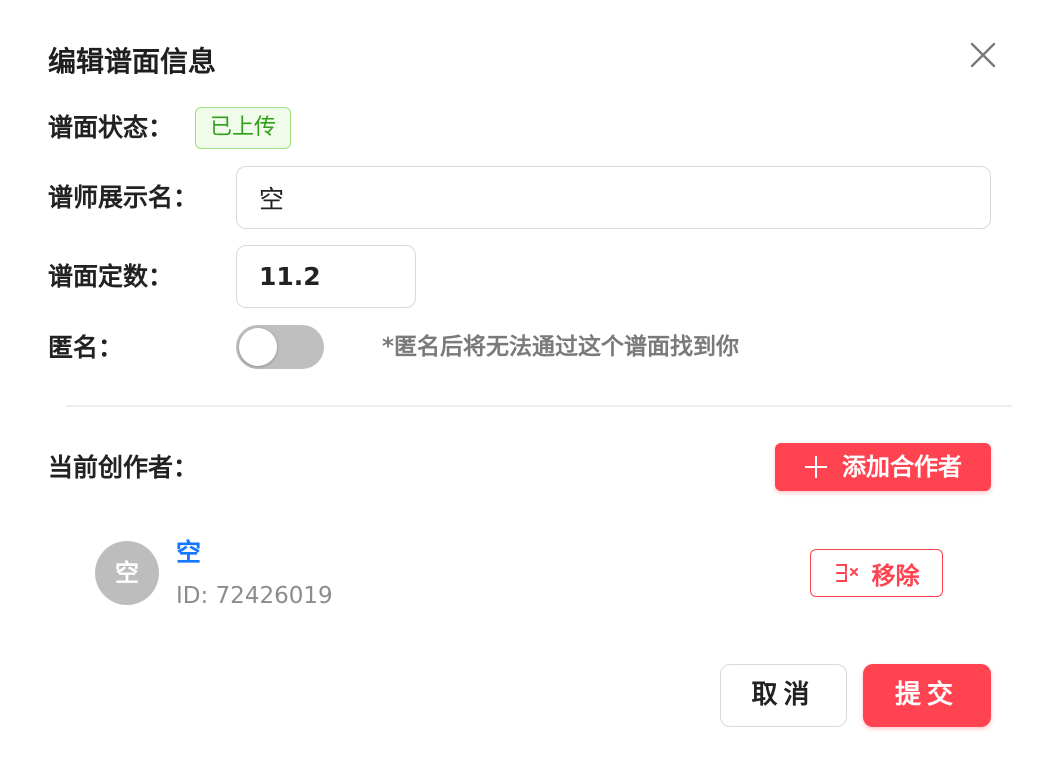  Describe the element at coordinates (254, 596) in the screenshot. I see `author-id: ID: 72426019` at that location.